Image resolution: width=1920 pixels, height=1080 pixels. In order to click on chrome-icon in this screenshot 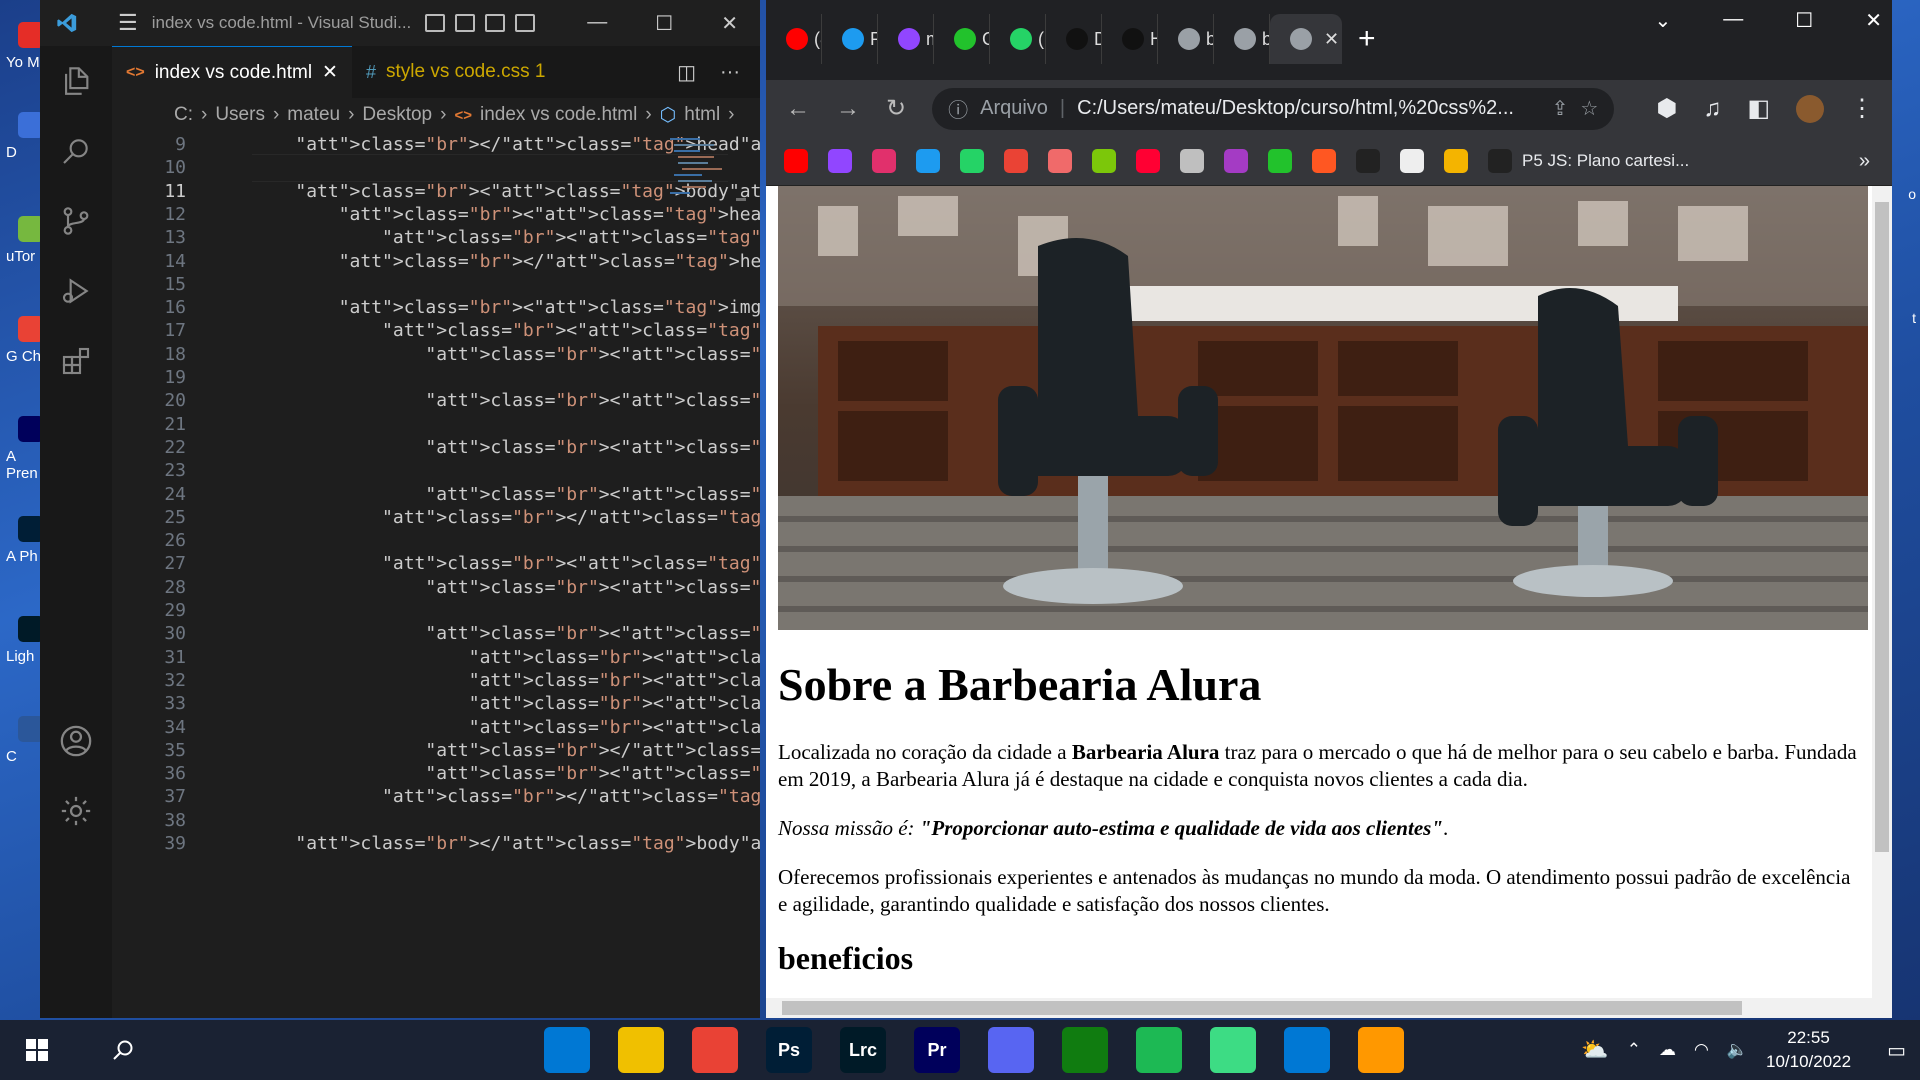, I will do `click(715, 1050)`.